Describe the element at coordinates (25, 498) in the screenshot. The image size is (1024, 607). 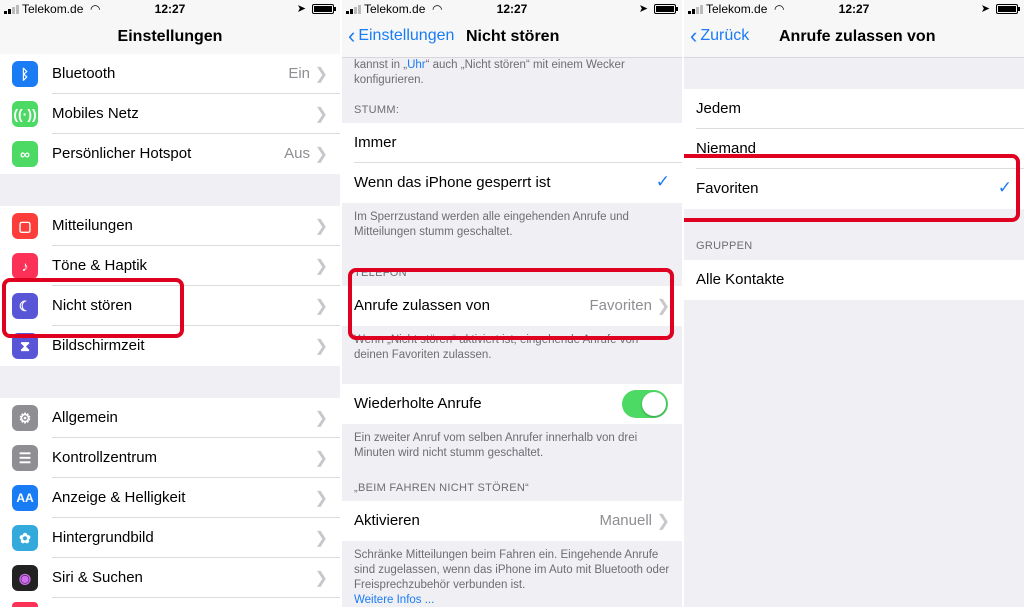
I see `text-size-icon: AA` at that location.